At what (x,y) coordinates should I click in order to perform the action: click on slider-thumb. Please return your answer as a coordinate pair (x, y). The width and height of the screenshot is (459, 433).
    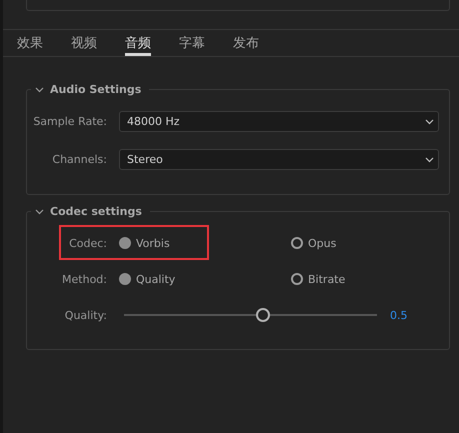
    Looking at the image, I should click on (263, 315).